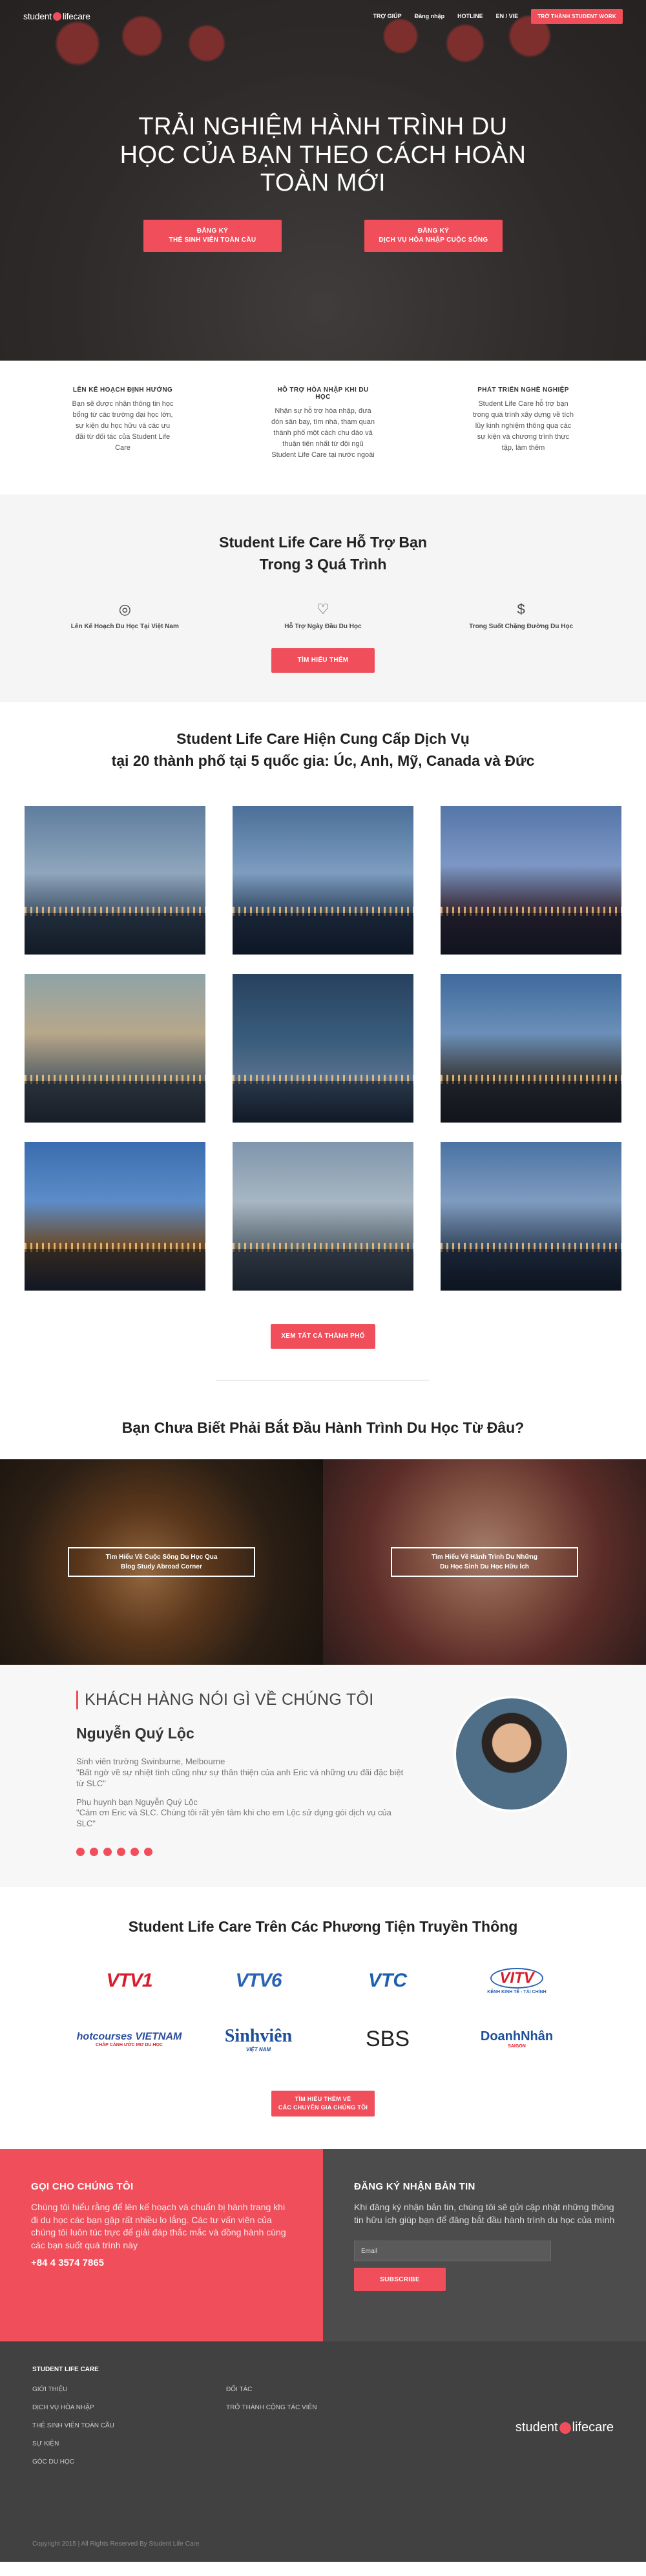 This screenshot has height=2576, width=646. I want to click on nav-link-hotline: HOTLINE, so click(470, 16).